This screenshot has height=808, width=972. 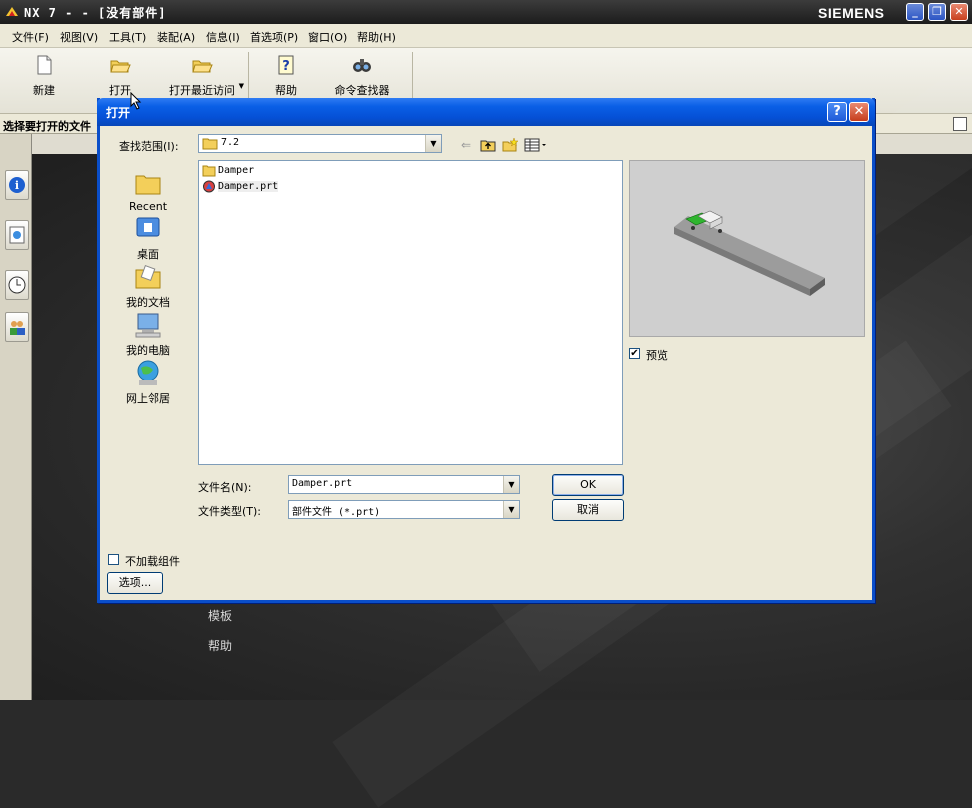 What do you see at coordinates (286, 76) in the screenshot?
I see `help-button: ? 帮助` at bounding box center [286, 76].